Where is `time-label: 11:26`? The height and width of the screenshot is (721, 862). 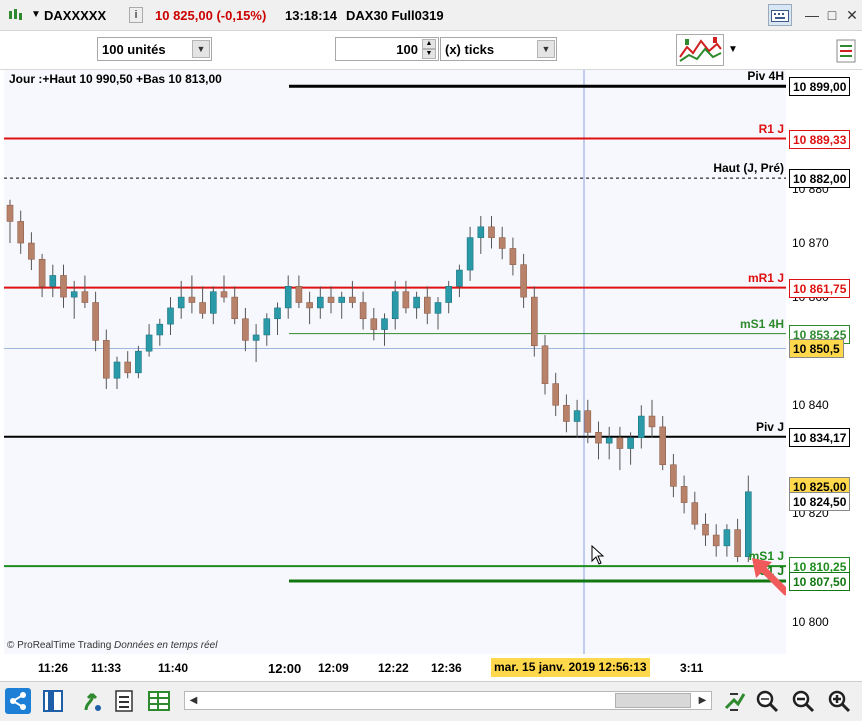 time-label: 11:26 is located at coordinates (53, 668).